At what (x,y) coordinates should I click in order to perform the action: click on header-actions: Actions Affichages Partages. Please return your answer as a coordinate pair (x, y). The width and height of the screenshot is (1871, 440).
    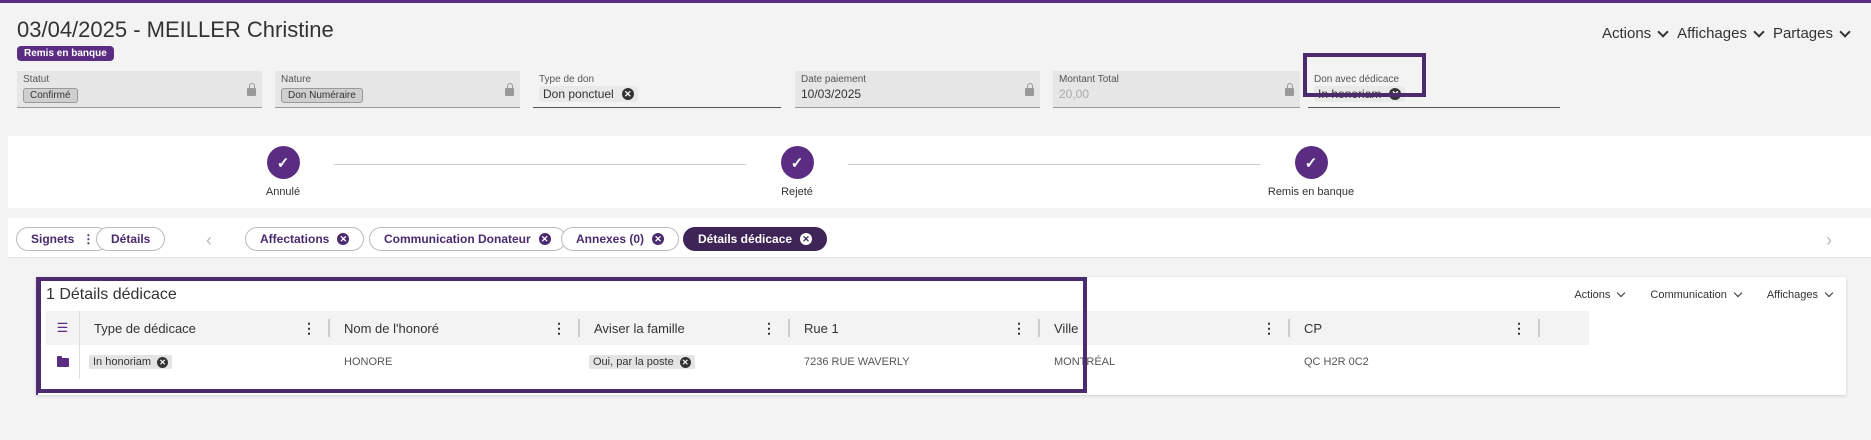
    Looking at the image, I should click on (1726, 33).